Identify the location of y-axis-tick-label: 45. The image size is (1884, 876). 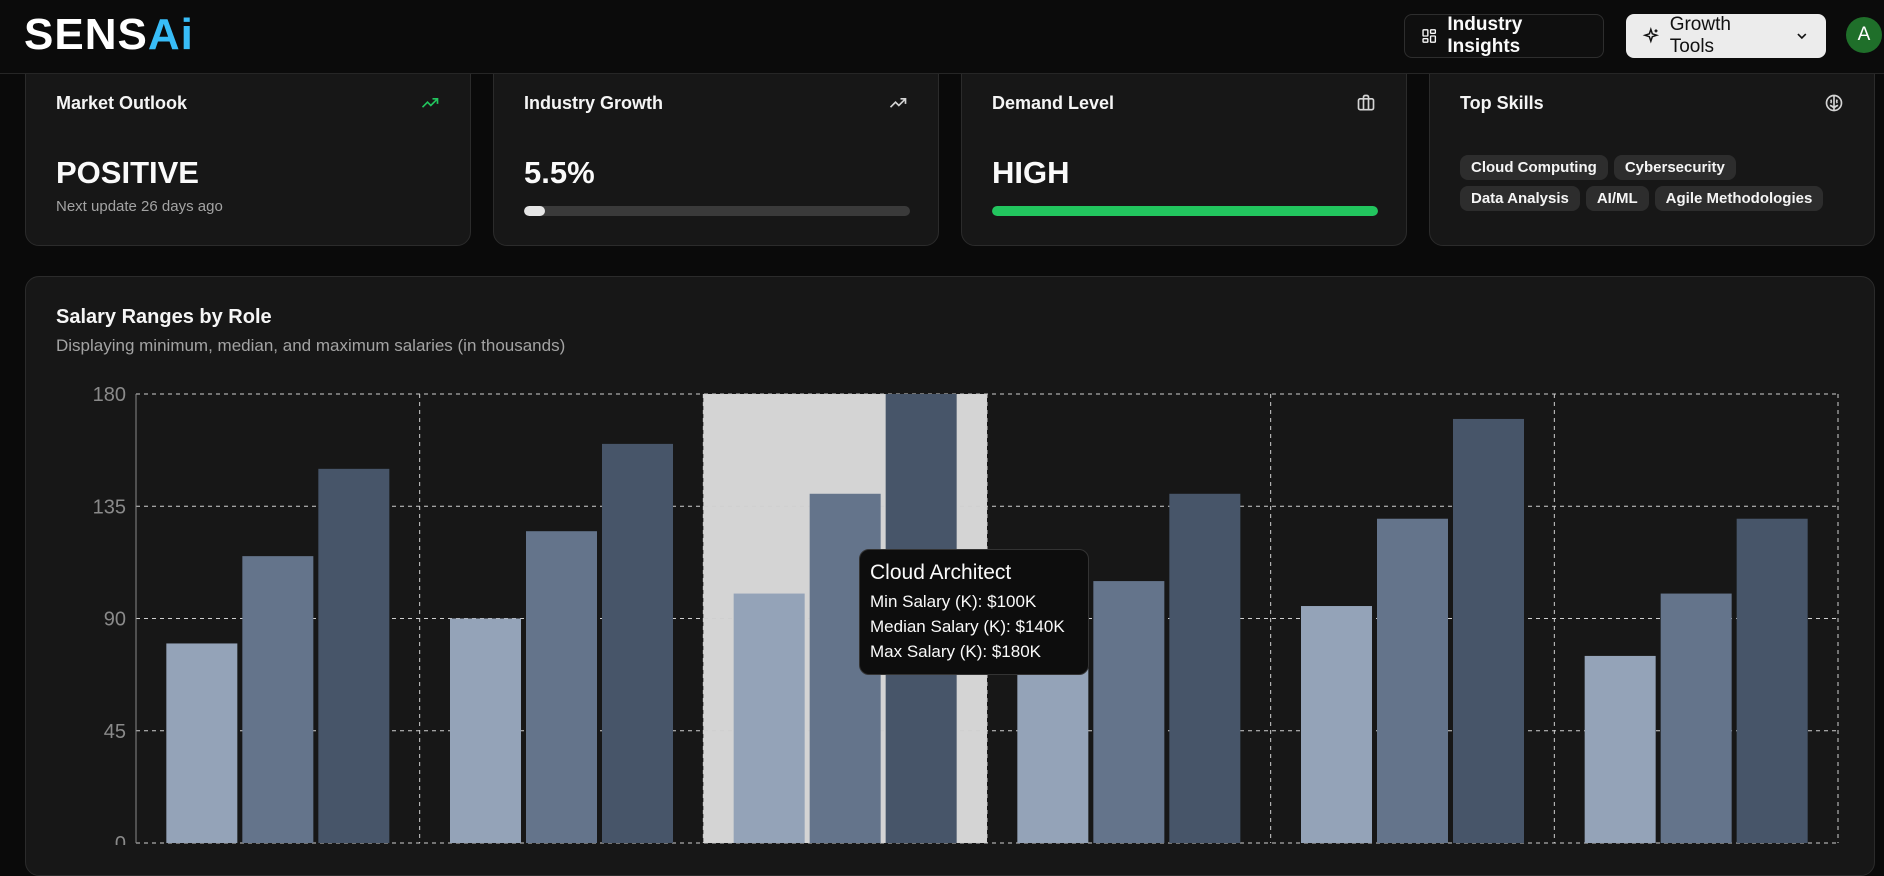
(115, 732).